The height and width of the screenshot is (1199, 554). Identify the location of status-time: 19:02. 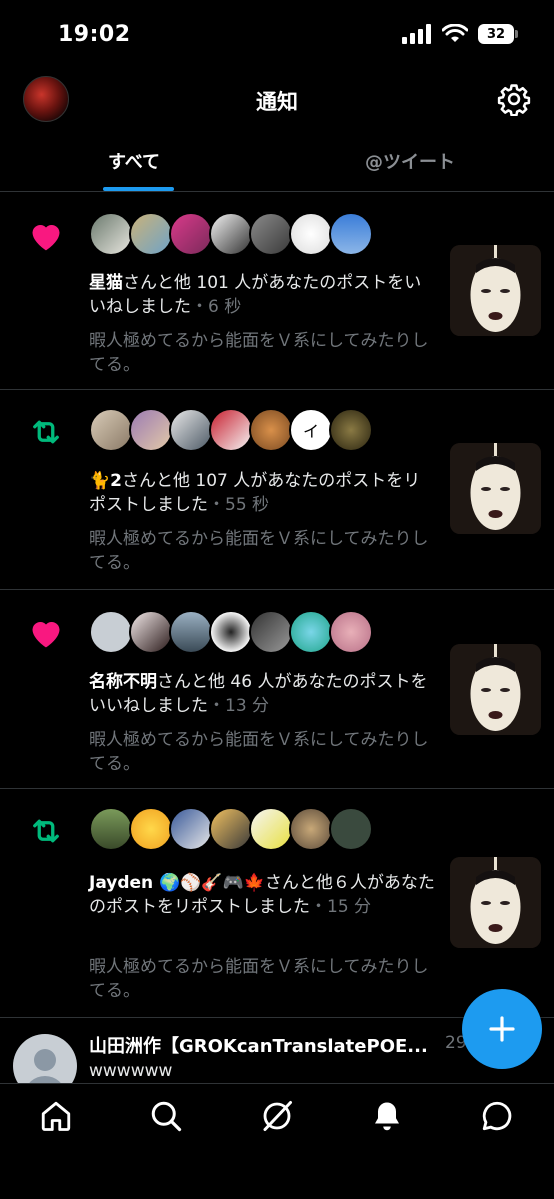
(94, 34).